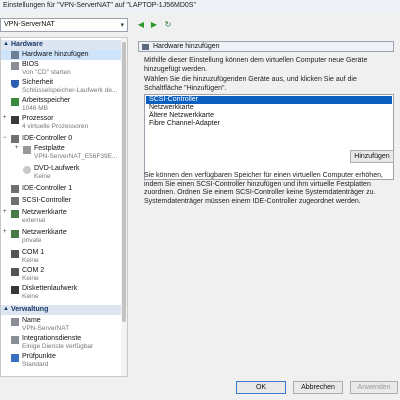  What do you see at coordinates (61, 275) in the screenshot?
I see `sidebar-item-com2: COM 2 Keine` at bounding box center [61, 275].